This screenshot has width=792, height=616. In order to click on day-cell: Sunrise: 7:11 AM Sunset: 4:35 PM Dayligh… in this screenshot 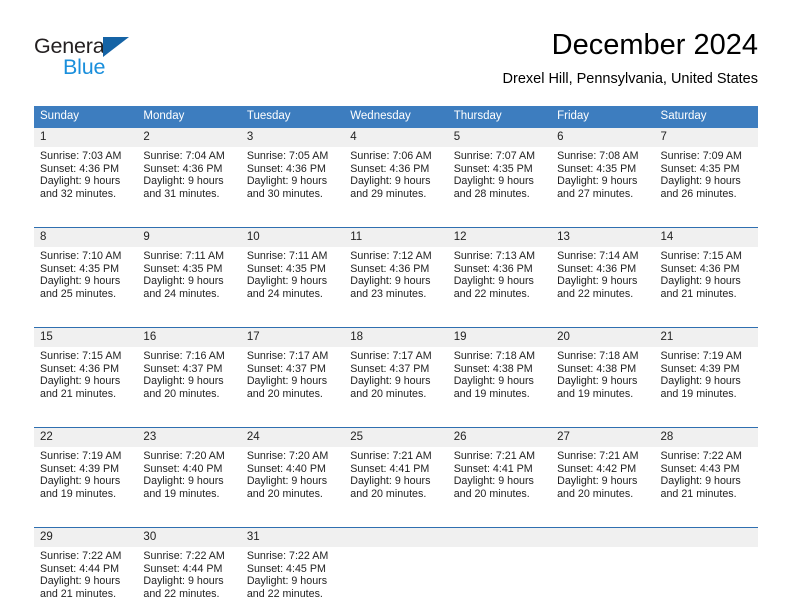, I will do `click(292, 281)`.